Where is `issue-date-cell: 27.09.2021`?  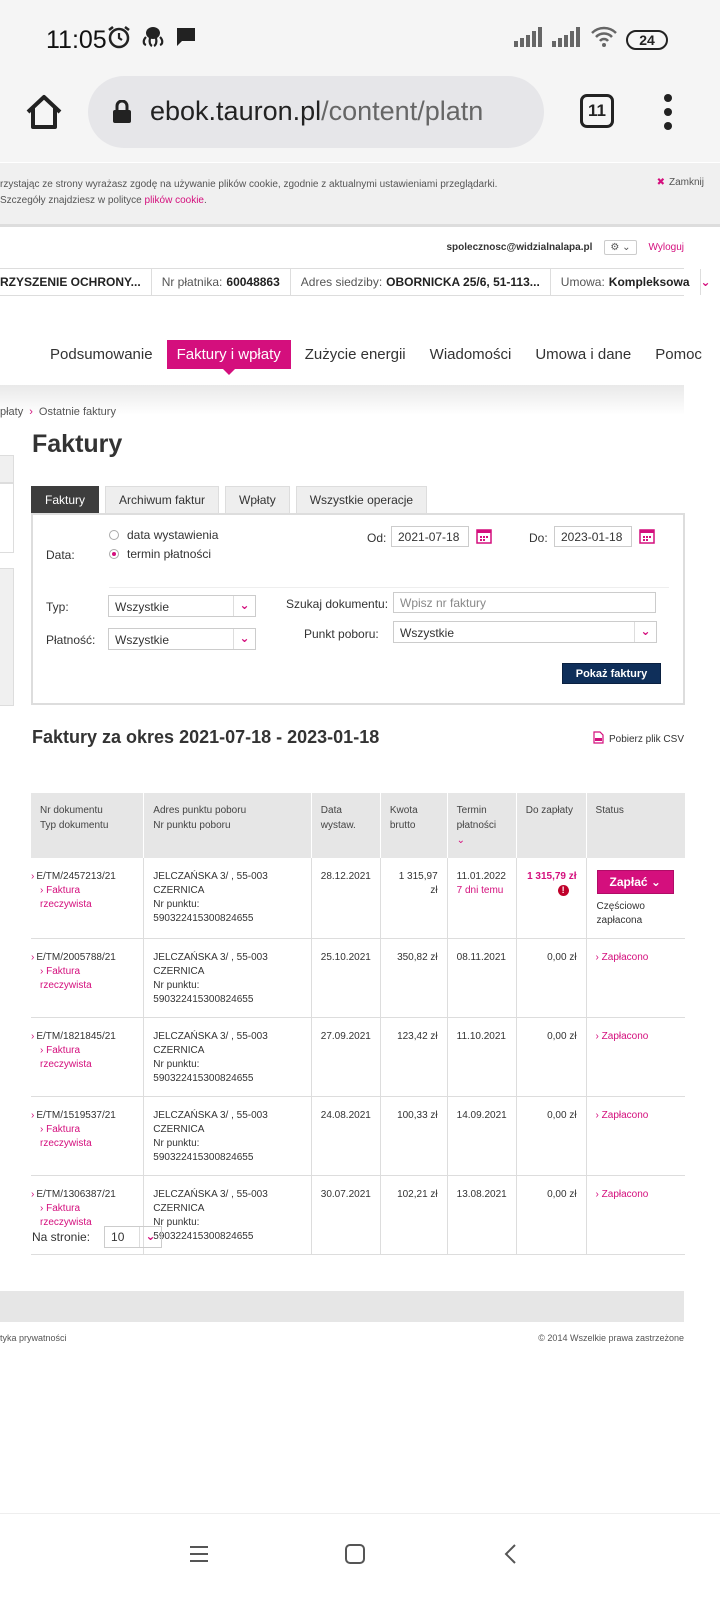 issue-date-cell: 27.09.2021 is located at coordinates (346, 1057).